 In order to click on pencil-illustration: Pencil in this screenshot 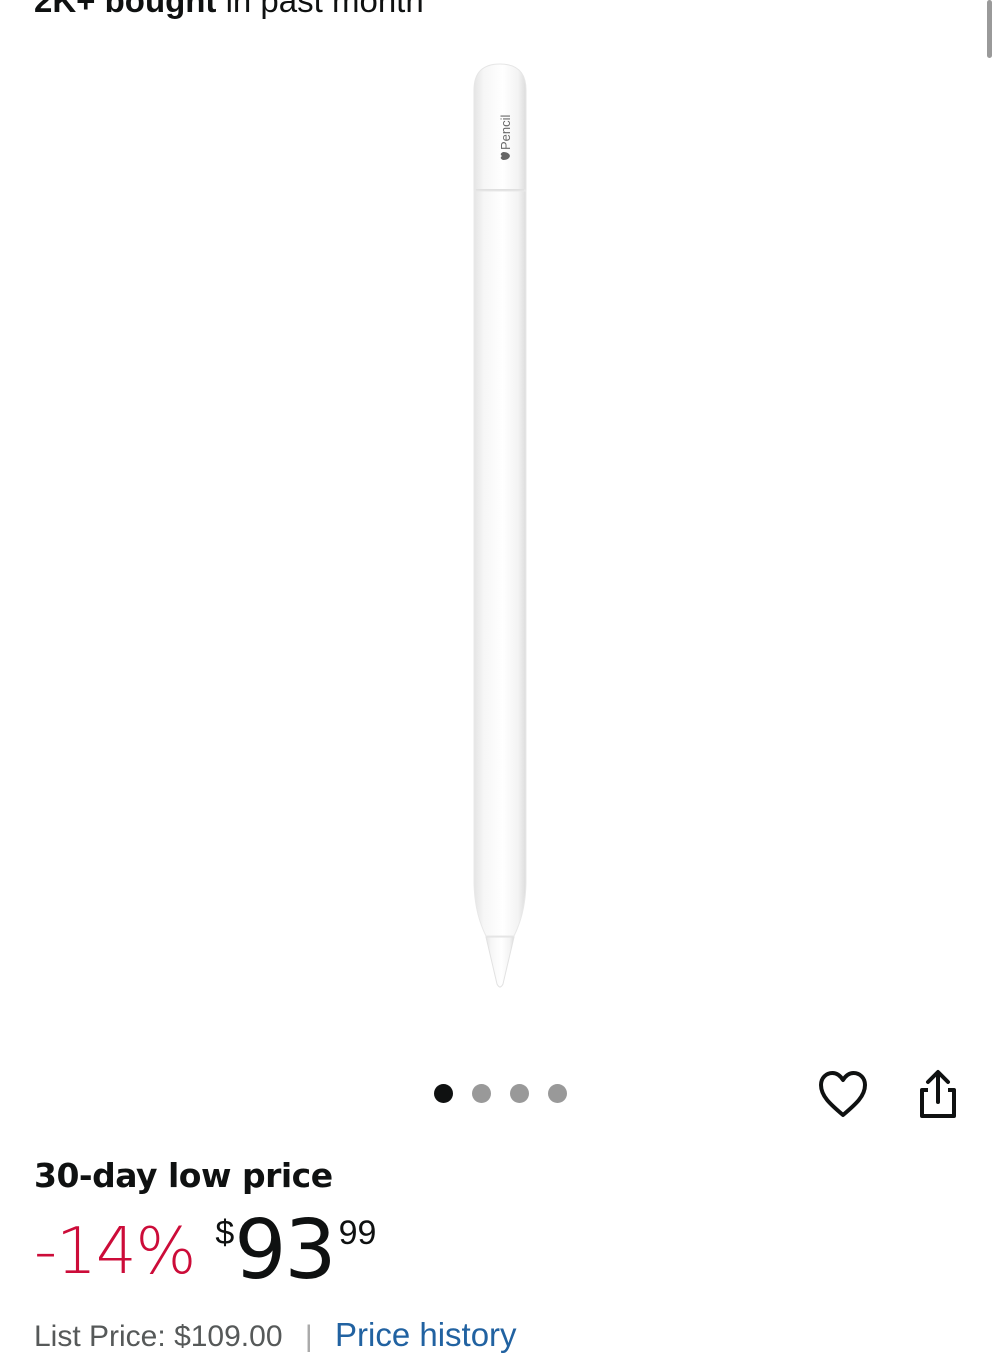, I will do `click(500, 525)`.